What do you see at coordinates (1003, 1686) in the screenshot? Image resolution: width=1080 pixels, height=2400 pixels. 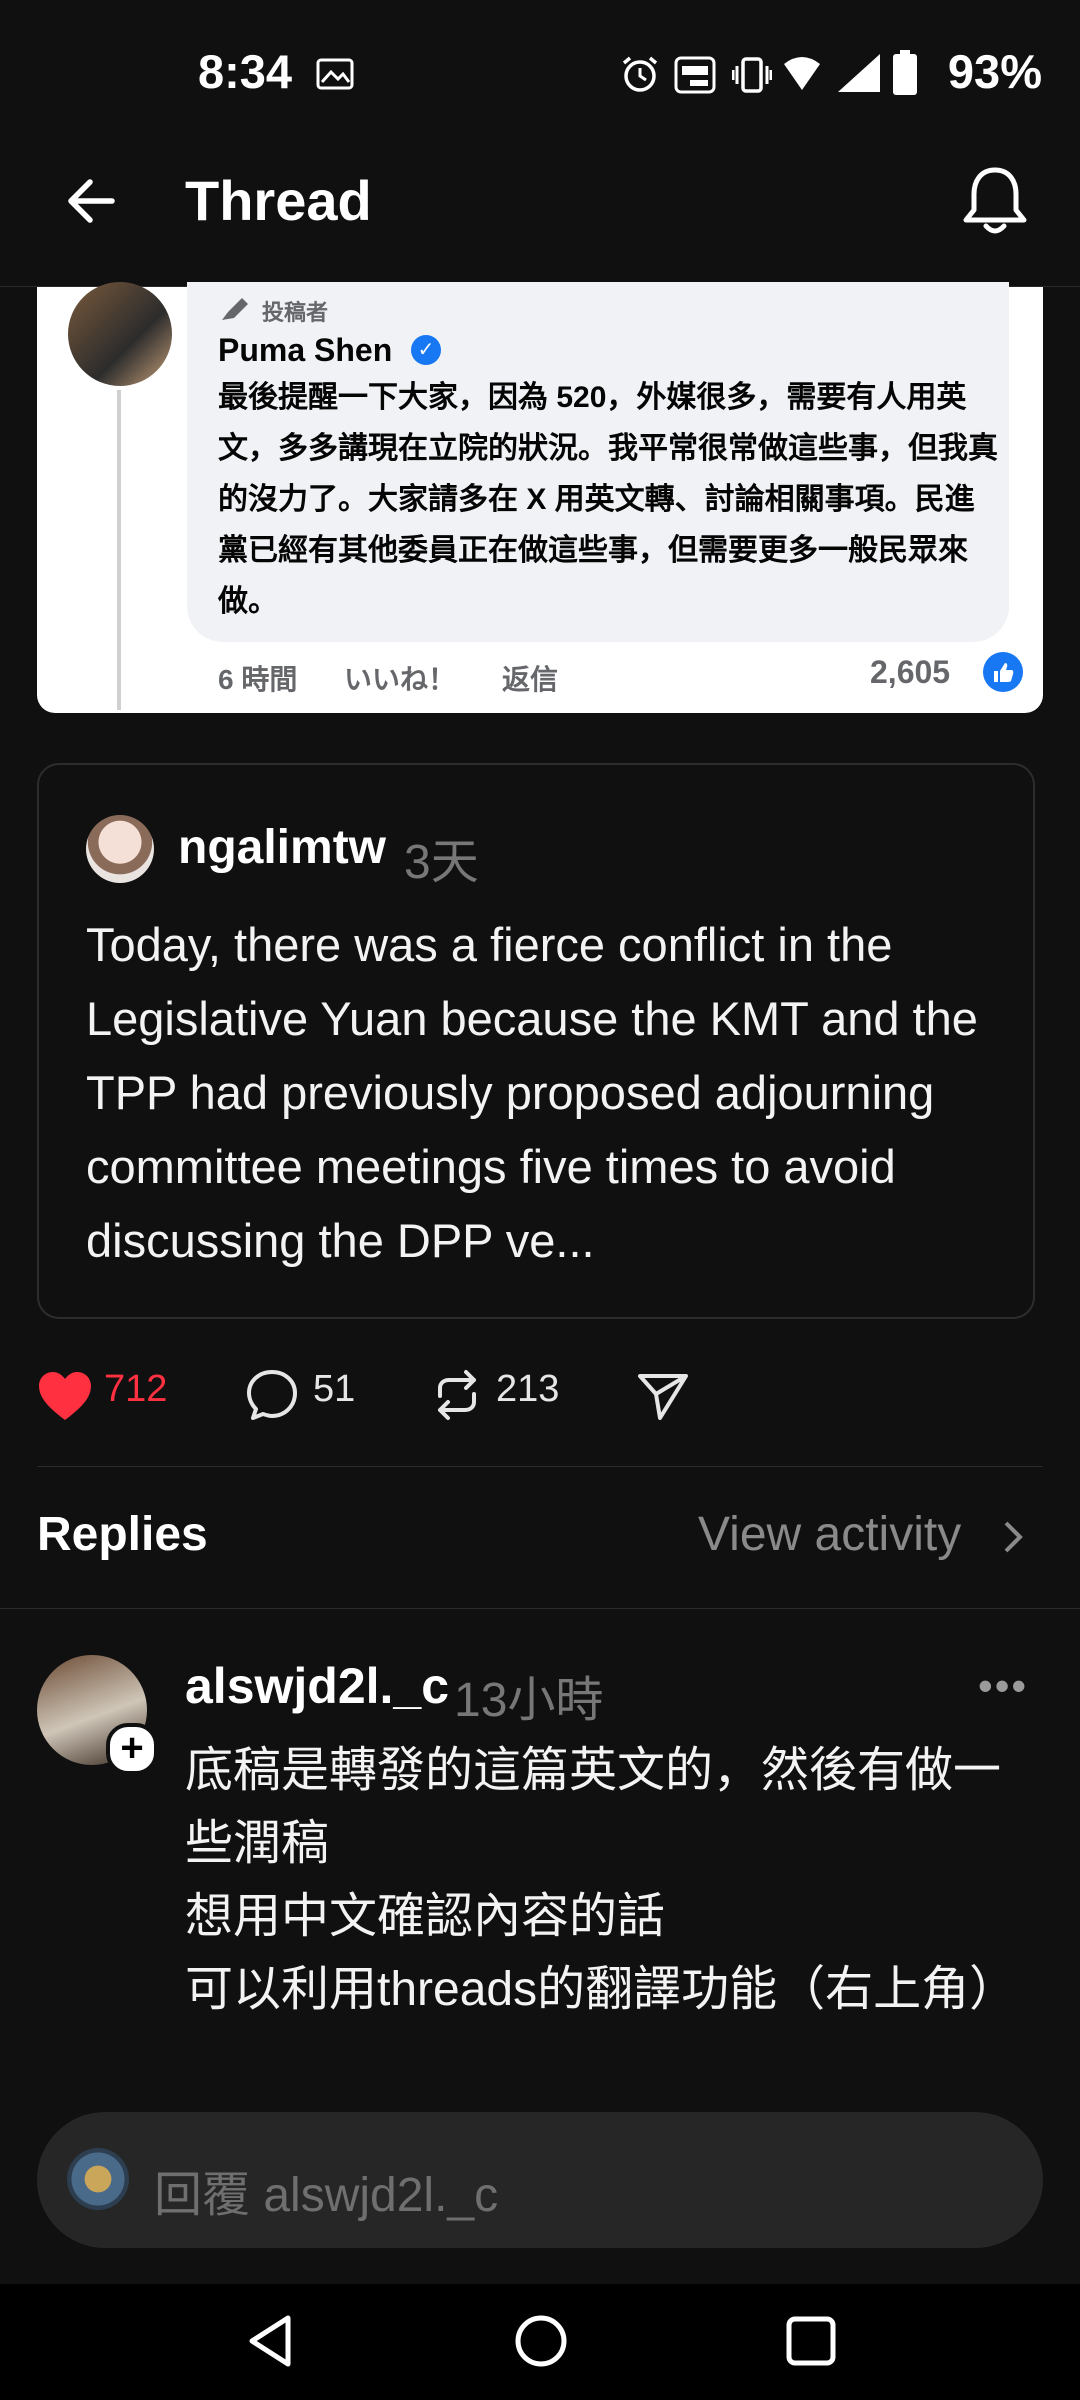 I see `more-options-icon: •••` at bounding box center [1003, 1686].